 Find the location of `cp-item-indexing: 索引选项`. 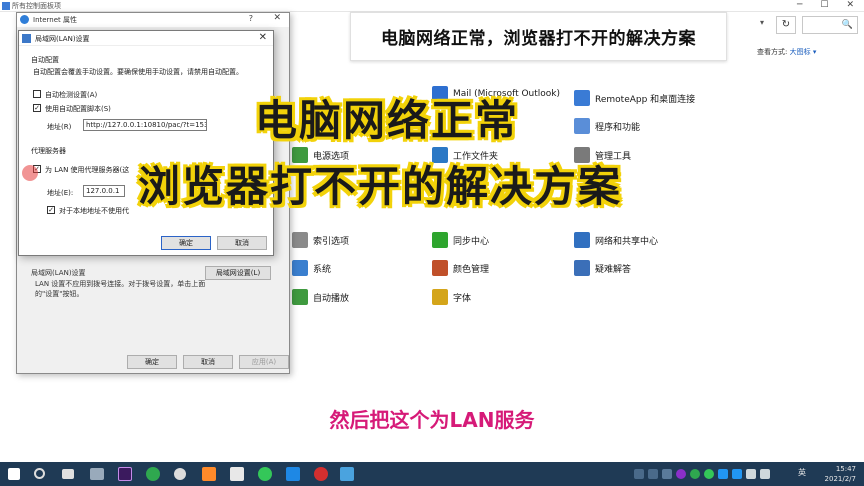

cp-item-indexing: 索引选项 is located at coordinates (320, 240).